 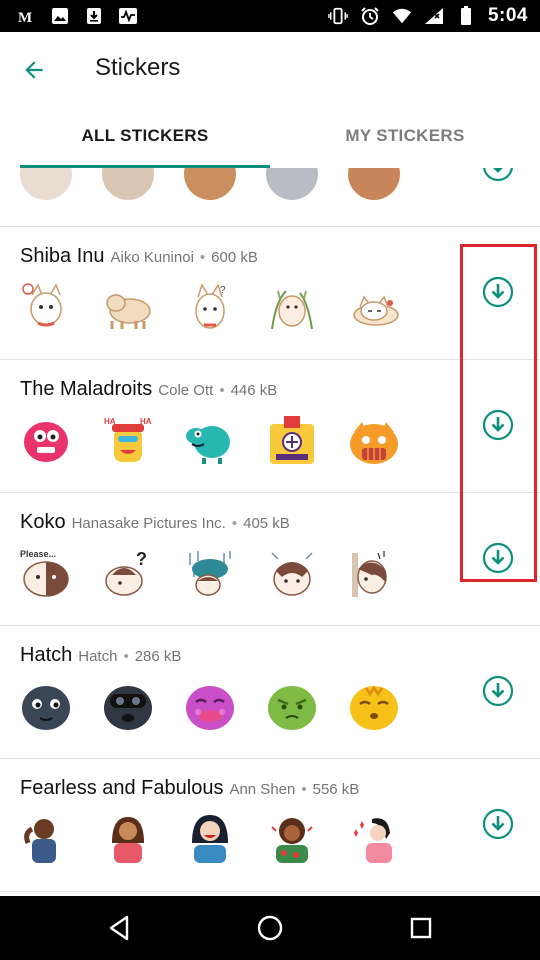 I want to click on gmail-icon: M, so click(x=26, y=16).